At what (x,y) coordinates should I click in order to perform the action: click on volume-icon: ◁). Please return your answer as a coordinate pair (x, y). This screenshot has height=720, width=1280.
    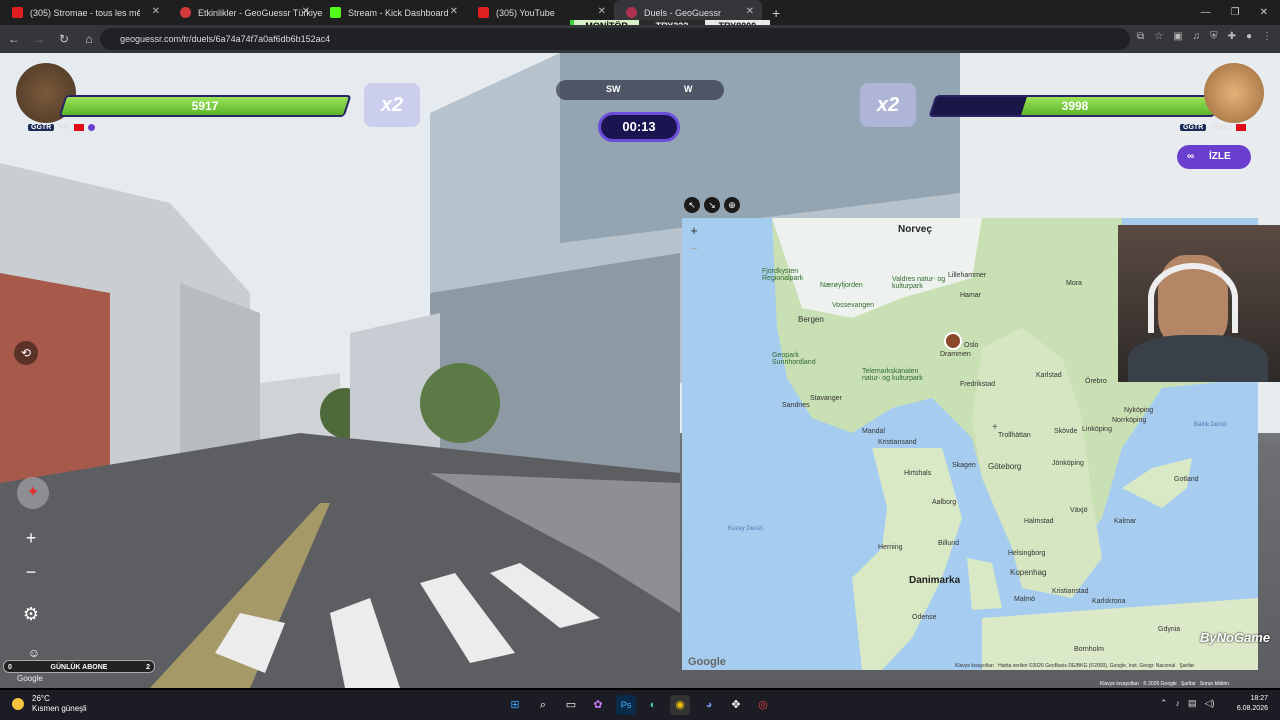
    Looking at the image, I should click on (1210, 703).